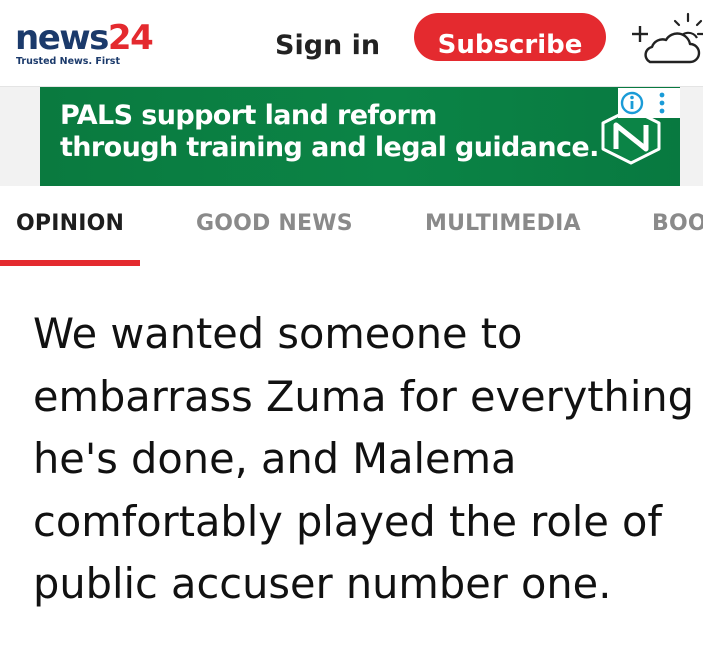  I want to click on section-tabs: OPINION GOOD NEWS MULTIMEDIA BOO, so click(351, 228).